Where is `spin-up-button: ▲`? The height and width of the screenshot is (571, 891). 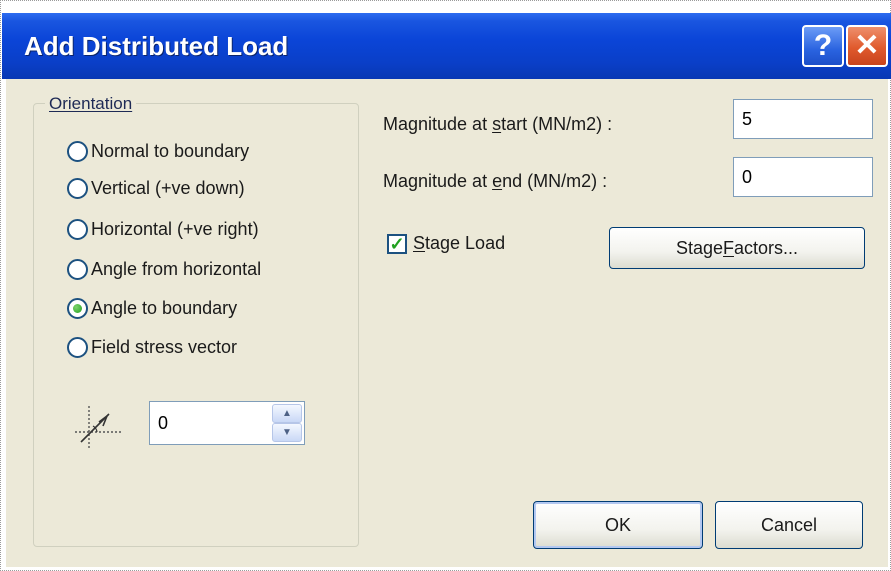 spin-up-button: ▲ is located at coordinates (287, 413).